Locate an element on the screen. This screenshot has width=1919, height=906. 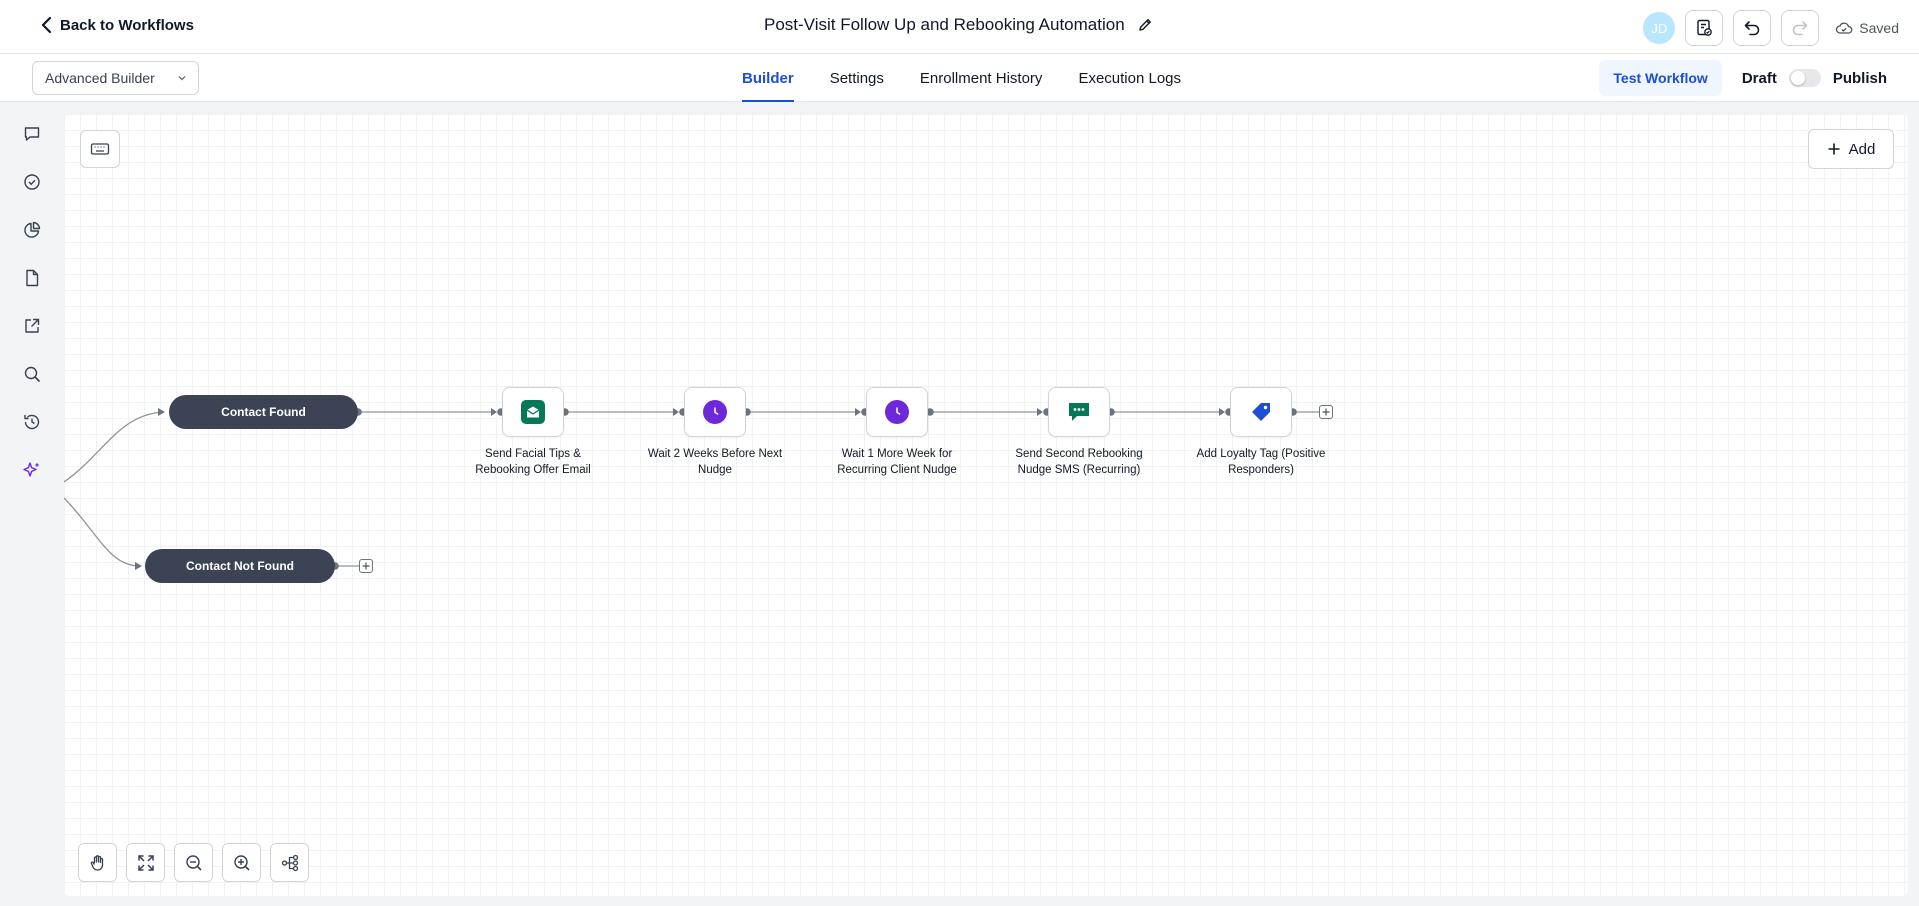
add-step-after-tag is located at coordinates (1326, 412).